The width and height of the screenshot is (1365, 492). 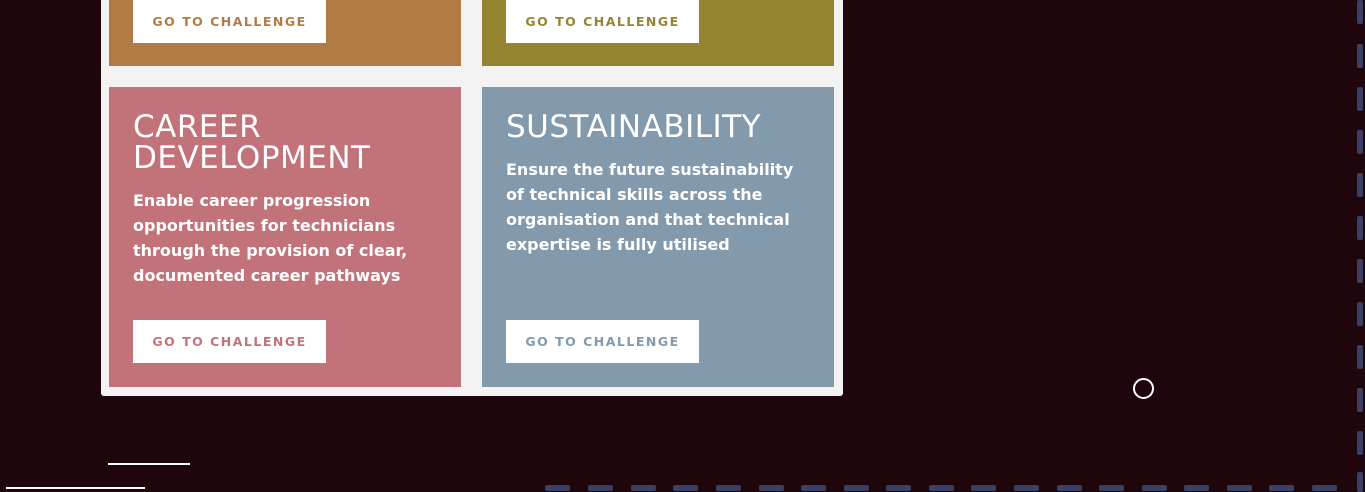 I want to click on card-title: CAREER DEVELOPMENT, so click(x=252, y=142).